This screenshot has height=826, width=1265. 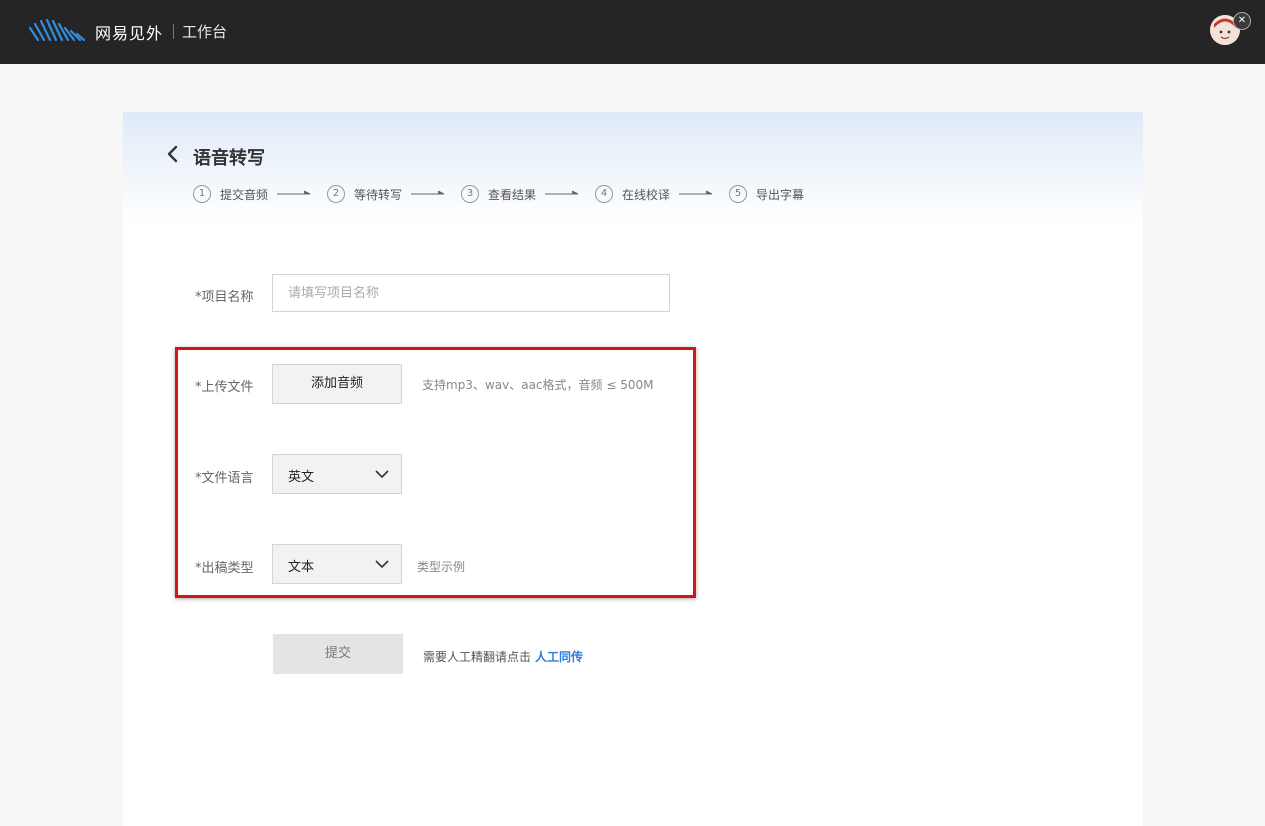 What do you see at coordinates (205, 32) in the screenshot?
I see `workspace-label: 工作台` at bounding box center [205, 32].